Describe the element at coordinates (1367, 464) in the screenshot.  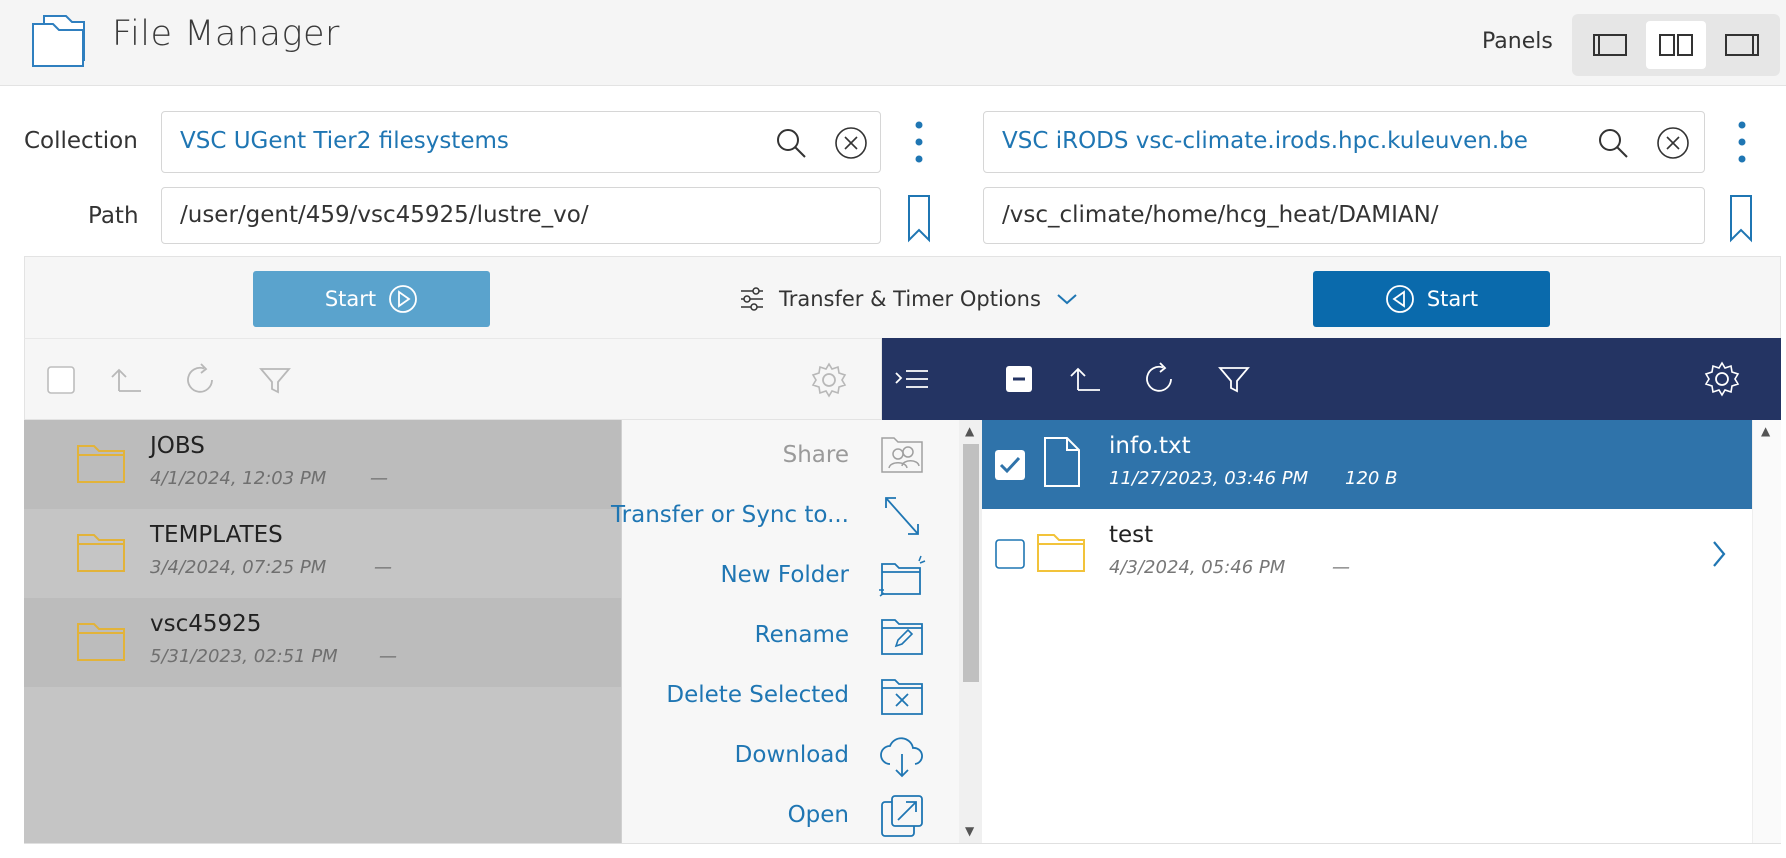
I see `list-item: info.txt 11/27/2023, 03:46 PM 120 B` at that location.